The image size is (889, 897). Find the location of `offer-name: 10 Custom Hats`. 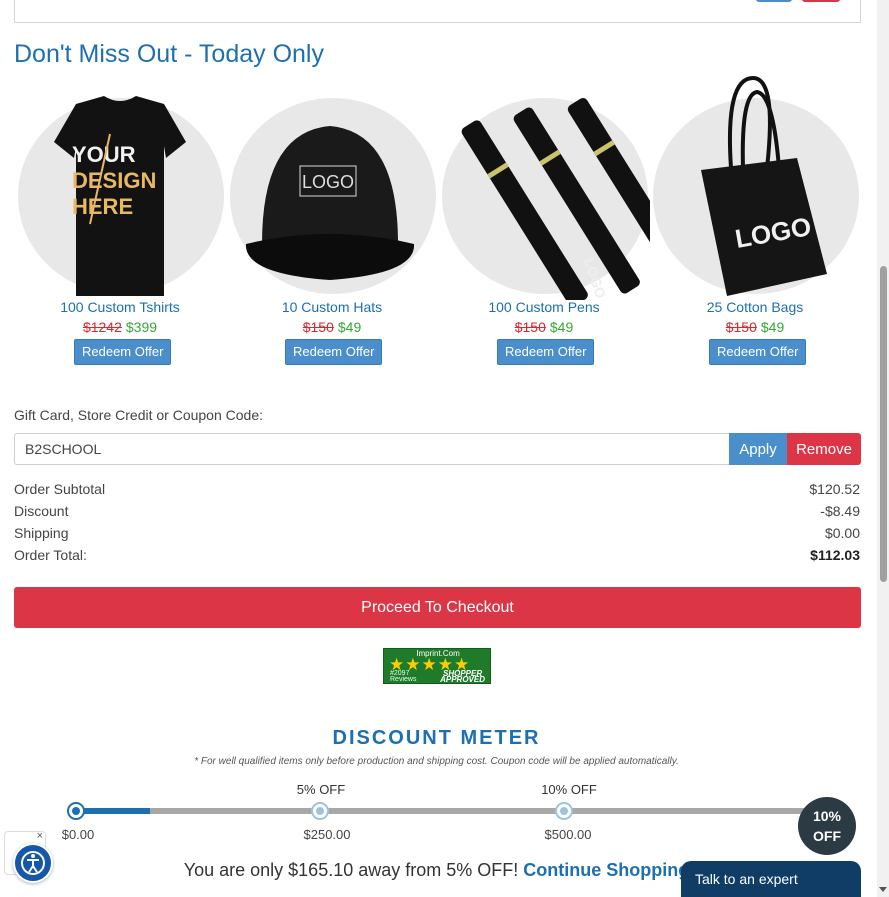

offer-name: 10 Custom Hats is located at coordinates (332, 307).